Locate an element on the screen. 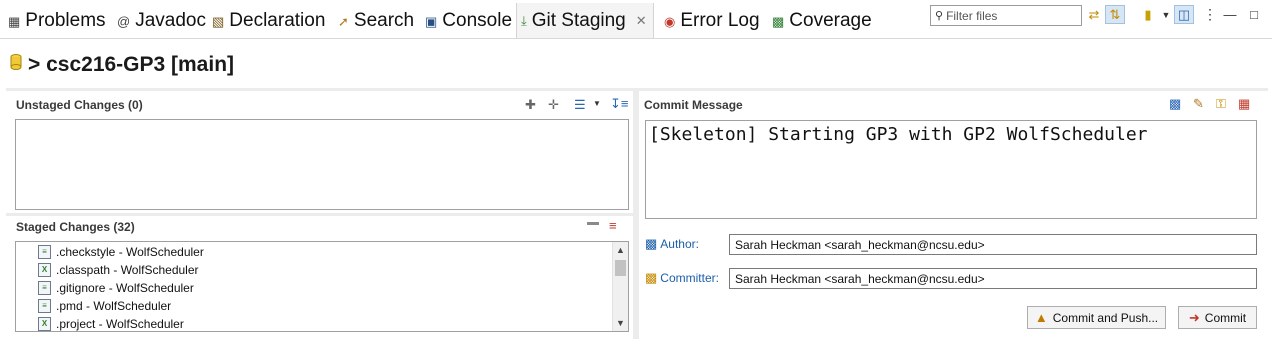  amend-icon: ✎ is located at coordinates (1198, 103).